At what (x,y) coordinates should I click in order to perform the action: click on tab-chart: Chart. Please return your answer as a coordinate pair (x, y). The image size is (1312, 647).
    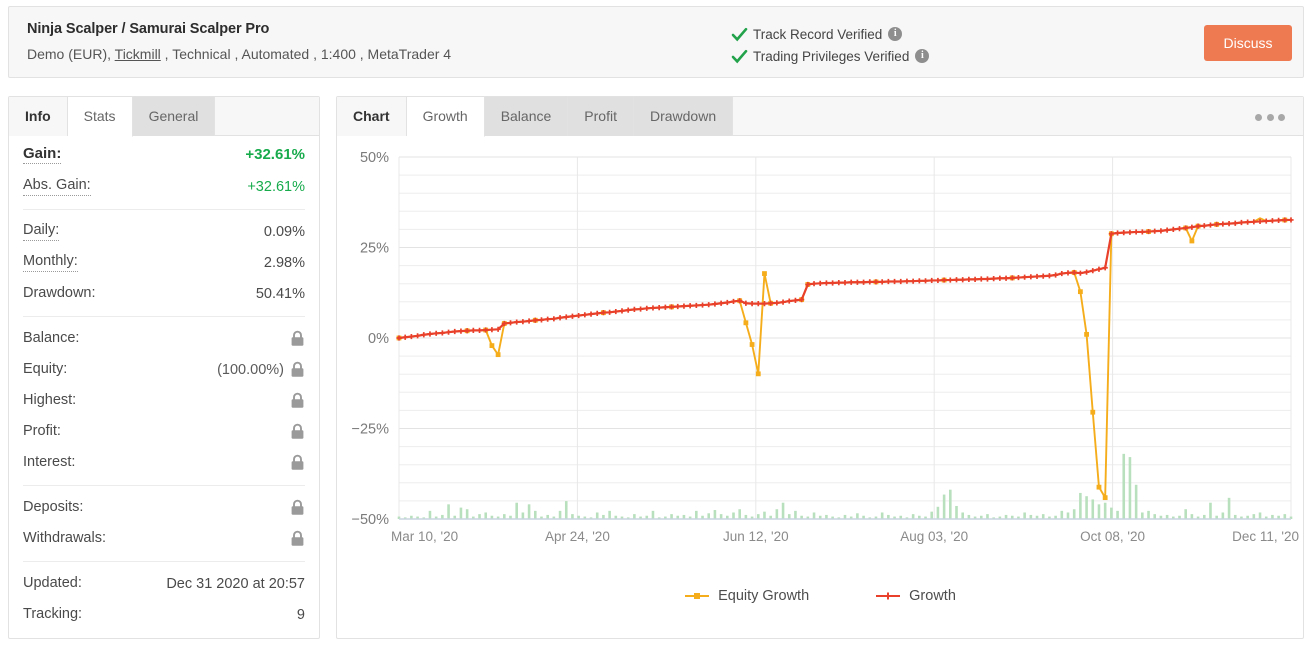
    Looking at the image, I should click on (372, 116).